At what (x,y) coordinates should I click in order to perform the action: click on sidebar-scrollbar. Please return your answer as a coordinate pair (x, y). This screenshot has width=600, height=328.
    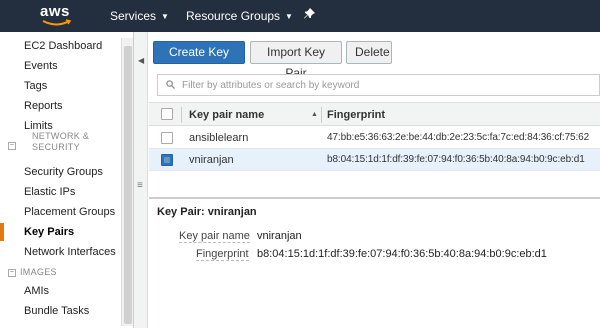
    Looking at the image, I should click on (127, 182).